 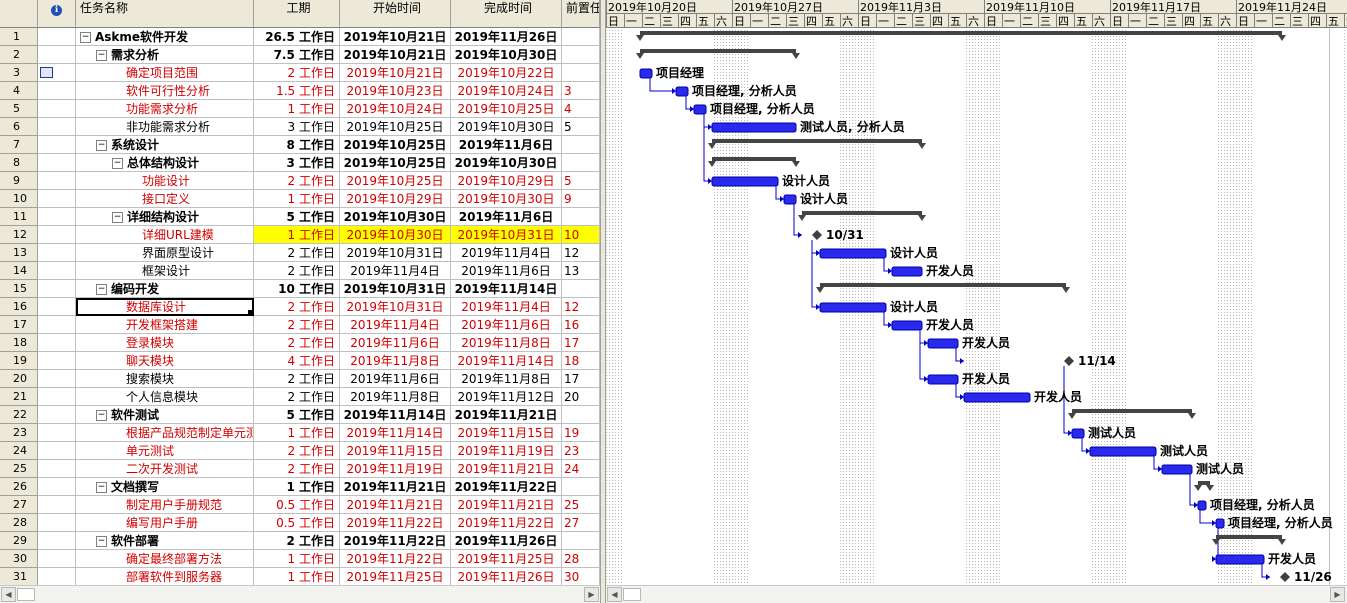 What do you see at coordinates (300, 55) in the screenshot?
I see `table-row: 2− 需求分析 7.5 工作日 2019年10月21日 2019年10月30日` at bounding box center [300, 55].